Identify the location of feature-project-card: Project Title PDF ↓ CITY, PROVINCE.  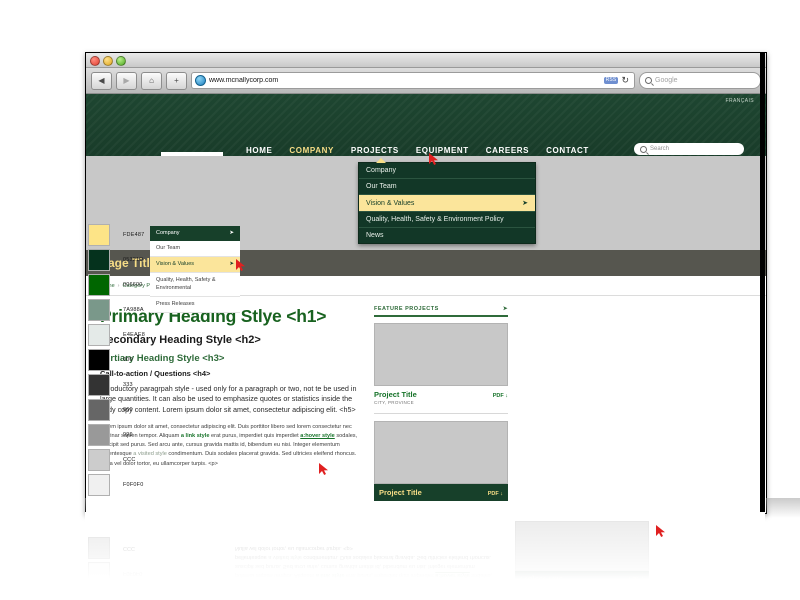
(441, 364).